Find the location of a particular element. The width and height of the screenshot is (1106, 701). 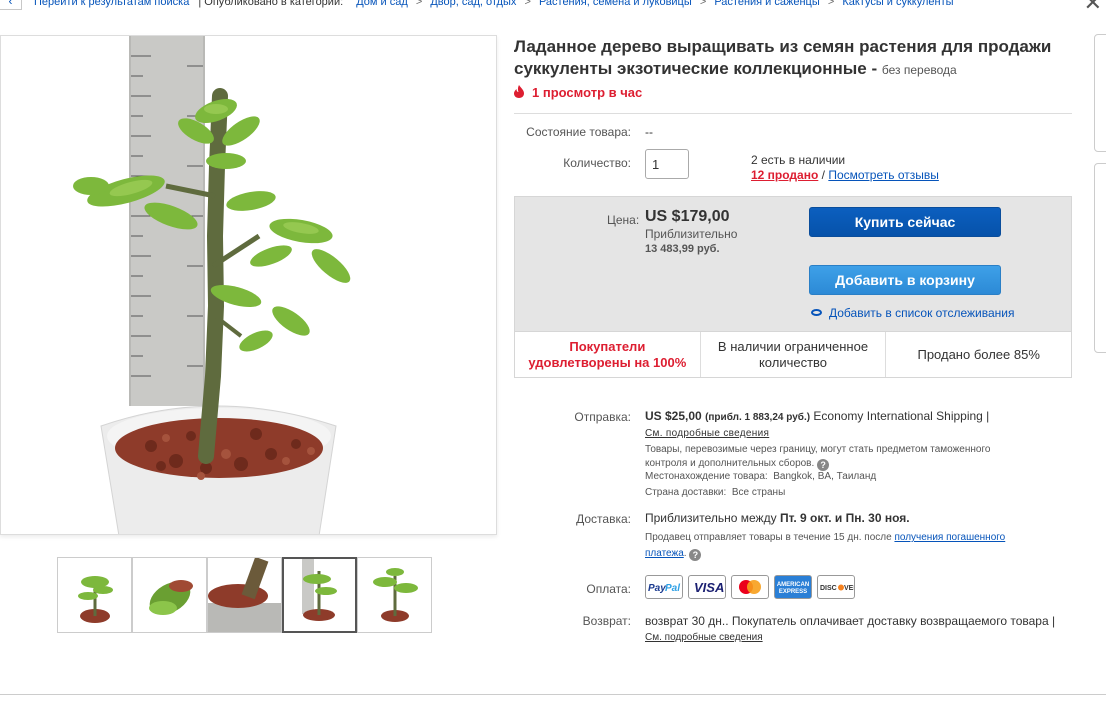

svg-text: DISC is located at coordinates (828, 588).